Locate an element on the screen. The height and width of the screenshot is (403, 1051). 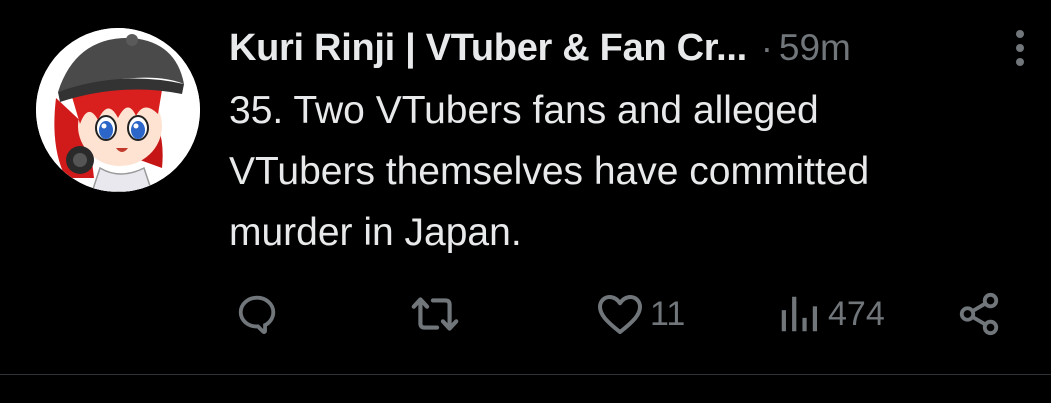
like-count: 11 is located at coordinates (668, 313).